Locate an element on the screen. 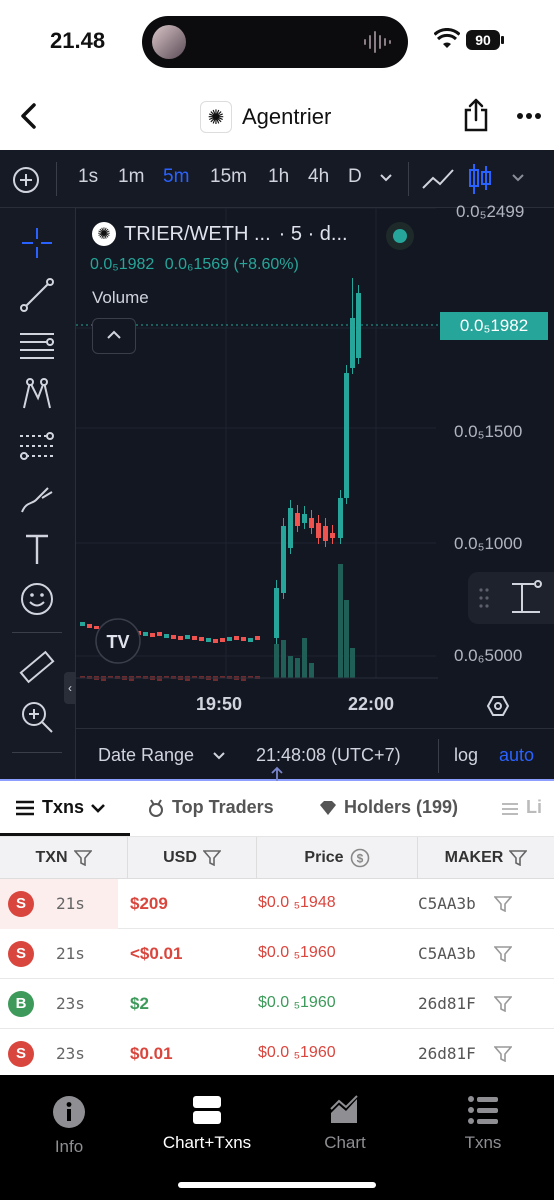  nav-label: Chart+Txns is located at coordinates (207, 1142).